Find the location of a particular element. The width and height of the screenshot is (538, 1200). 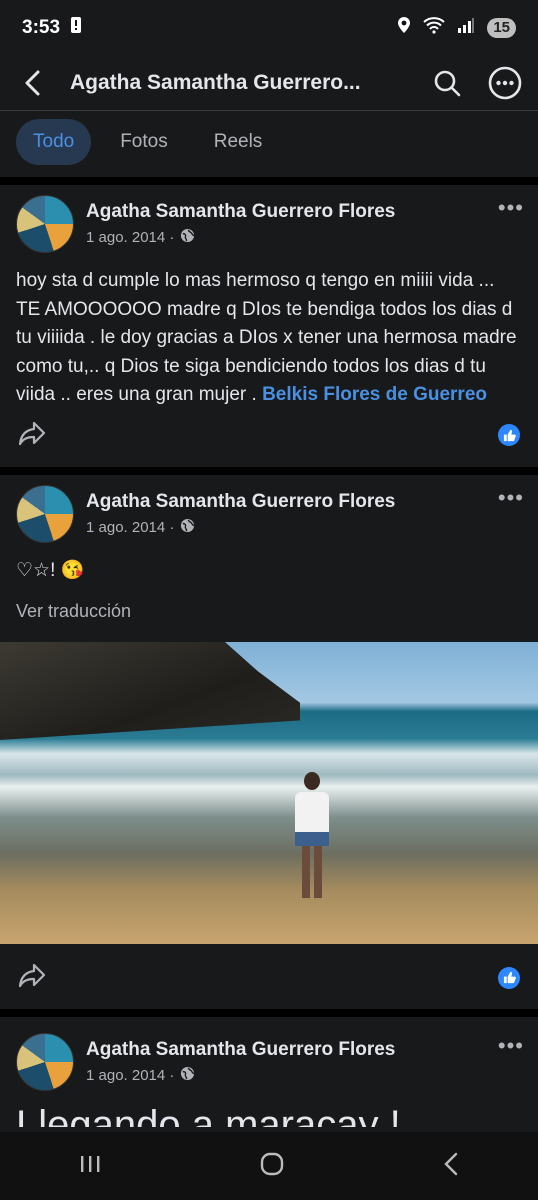

home-icon is located at coordinates (272, 1166).